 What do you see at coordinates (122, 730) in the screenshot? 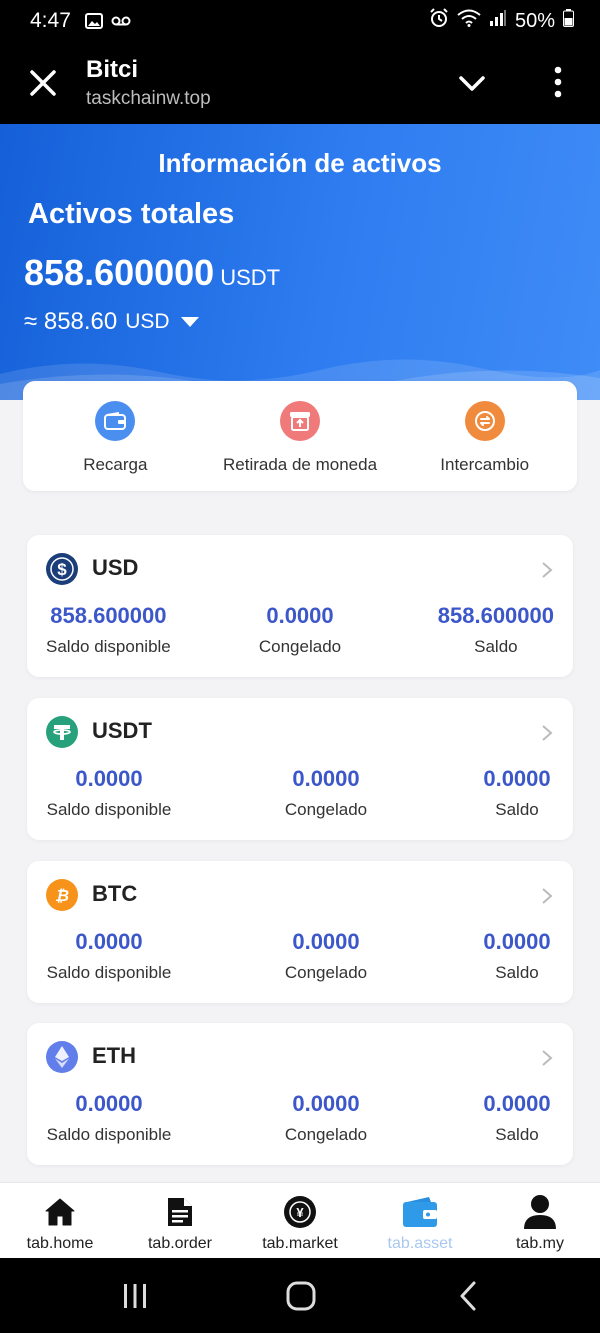
I see `coin-name: USDT` at bounding box center [122, 730].